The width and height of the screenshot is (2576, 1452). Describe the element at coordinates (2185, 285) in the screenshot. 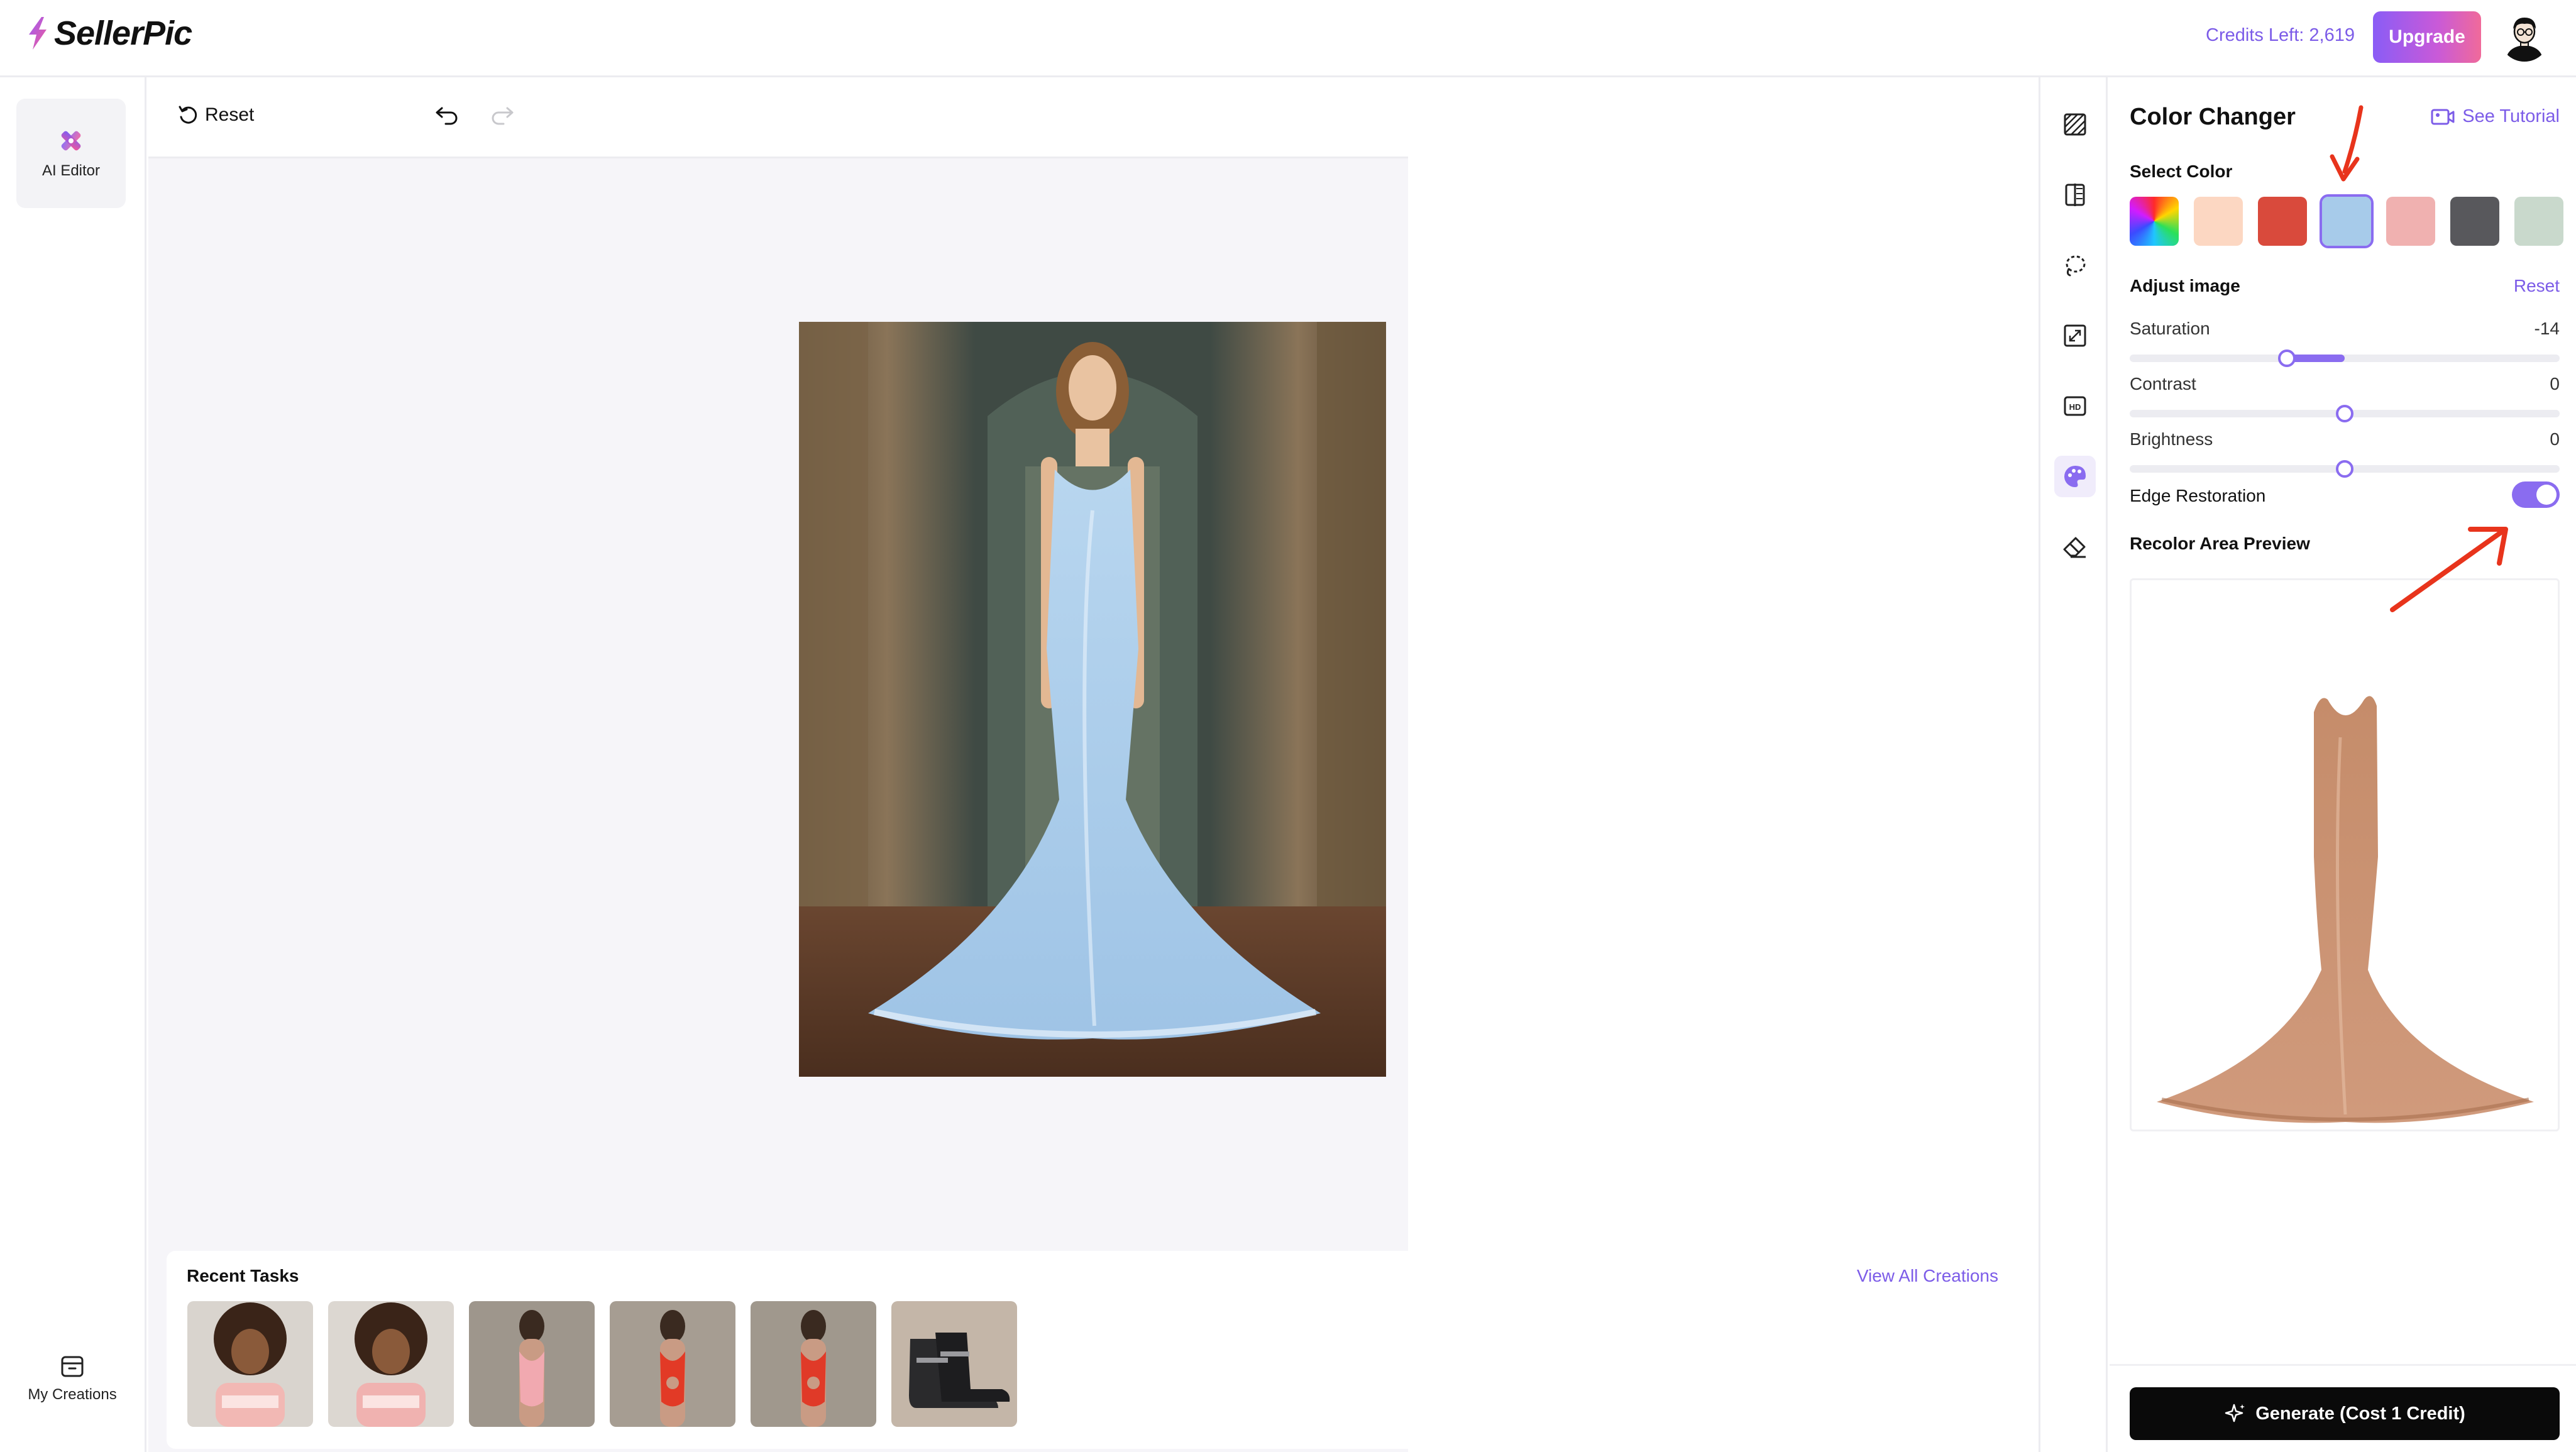

I see `adjust-image-label: Adjust image` at that location.